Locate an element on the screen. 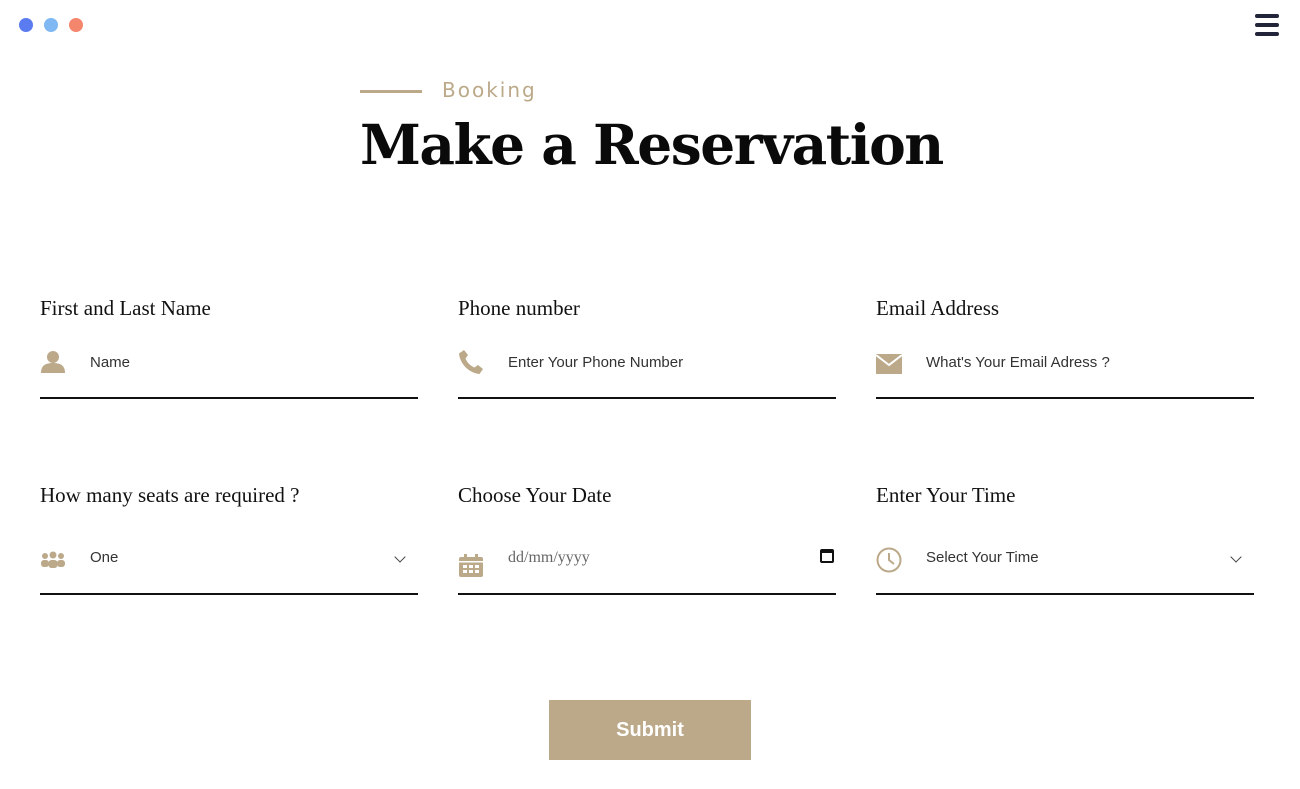 The image size is (1300, 789). email-field: Email Address is located at coordinates (1065, 347).